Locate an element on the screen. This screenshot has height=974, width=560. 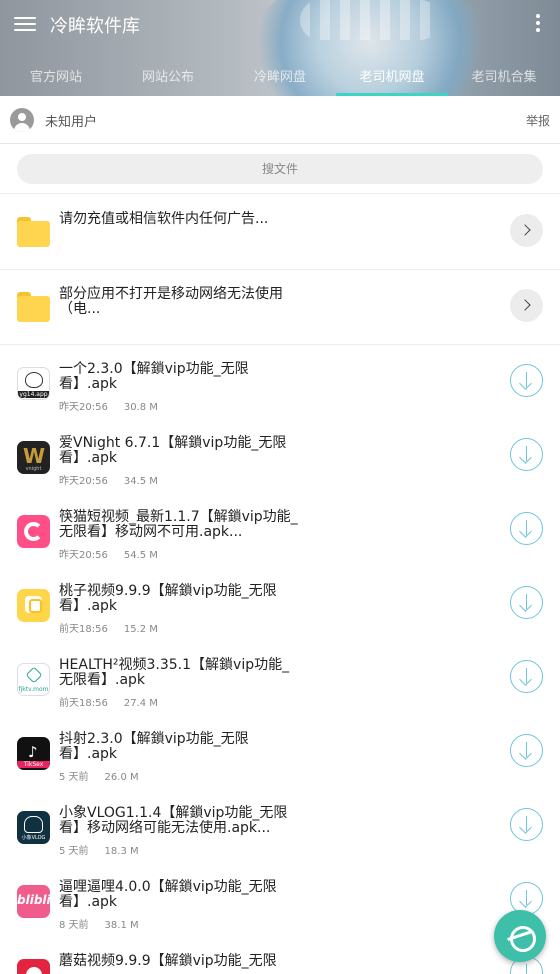
tab-lengmou-disk: 冷眸网盘 is located at coordinates (280, 77).